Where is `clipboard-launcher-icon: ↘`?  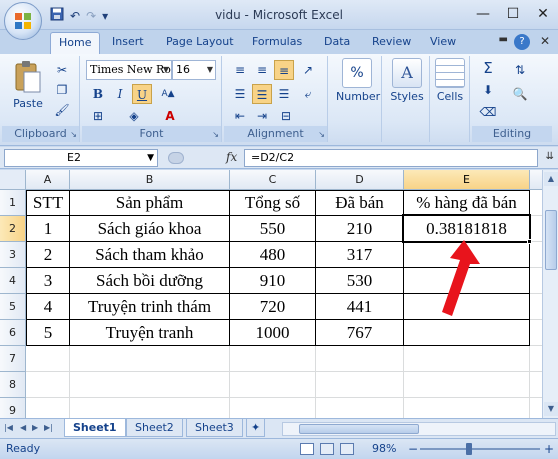 clipboard-launcher-icon: ↘ is located at coordinates (73, 134).